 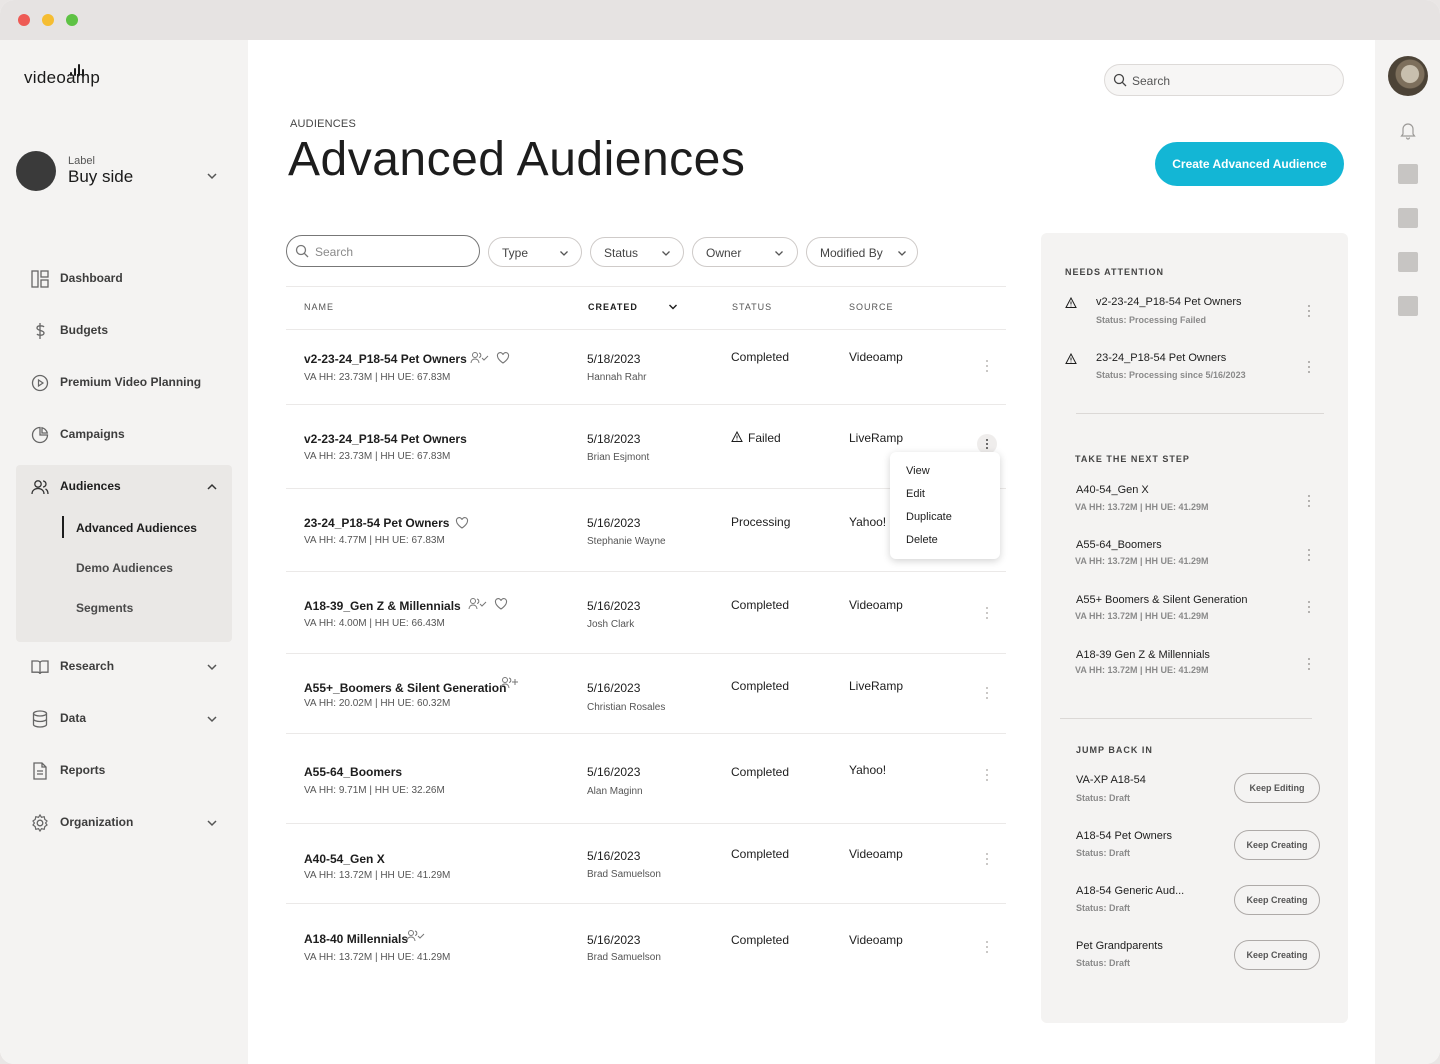 What do you see at coordinates (136, 528) in the screenshot?
I see `nav-sub-advanced-audiences: Advanced Audiences` at bounding box center [136, 528].